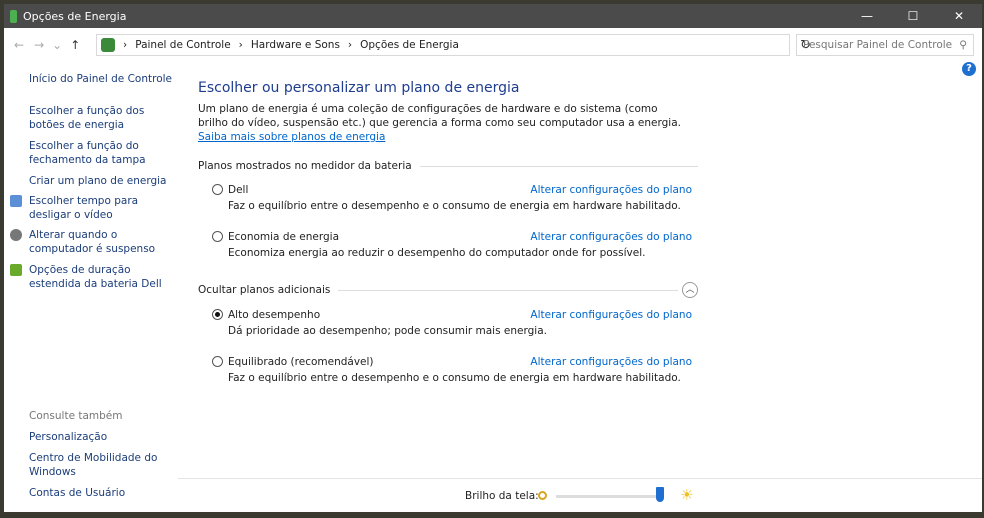  What do you see at coordinates (103, 208) in the screenshot?
I see `sidebar-link-display-off: Escolher tempo para desligar o vídeo` at bounding box center [103, 208].